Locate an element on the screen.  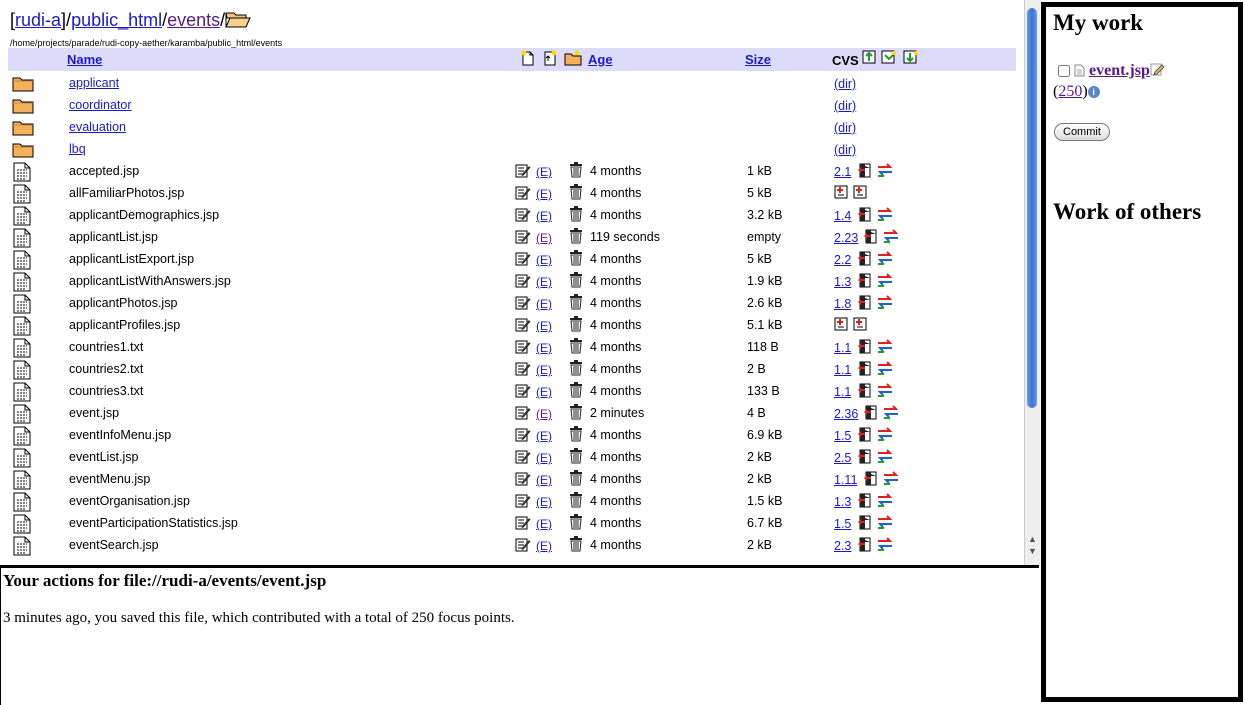
cvs-revision-link: 2.36 is located at coordinates (846, 414).